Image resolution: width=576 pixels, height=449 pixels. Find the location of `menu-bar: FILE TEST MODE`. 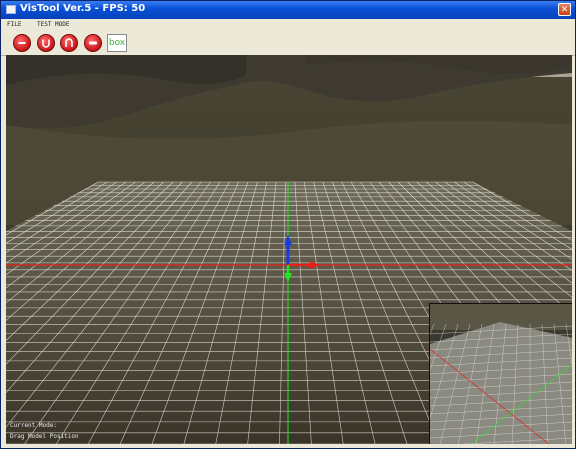

menu-bar: FILE TEST MODE is located at coordinates (288, 25).